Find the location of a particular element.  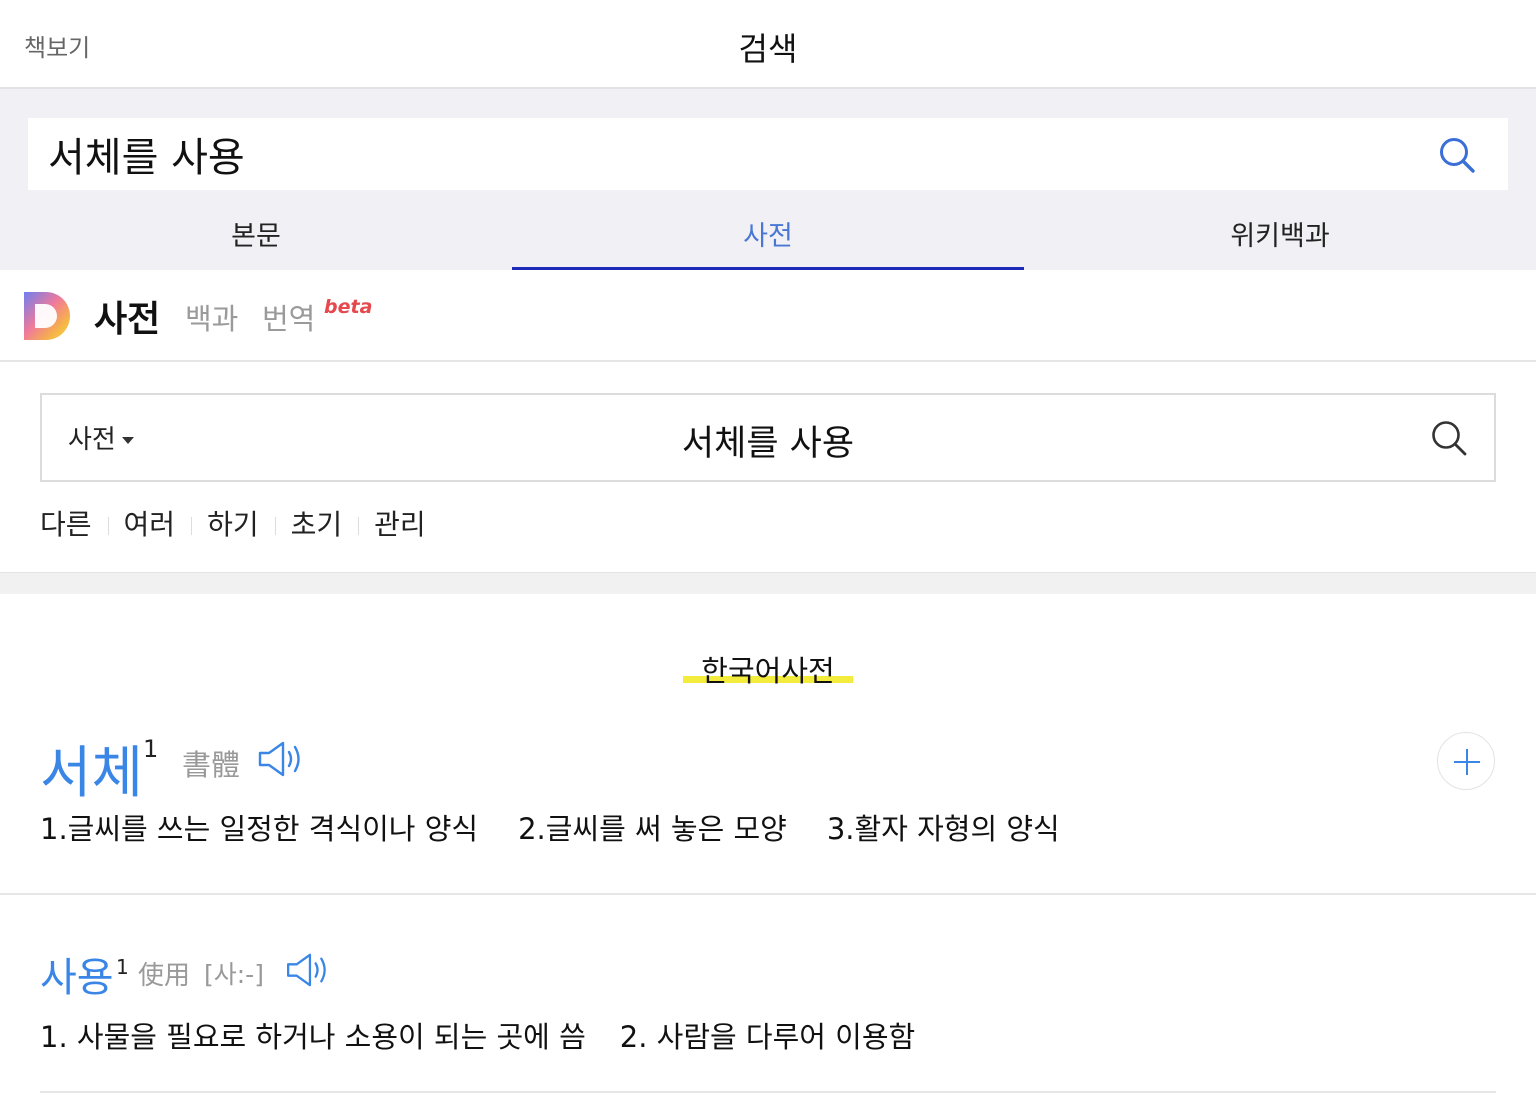

tab-body-text: 본문 is located at coordinates (256, 235).